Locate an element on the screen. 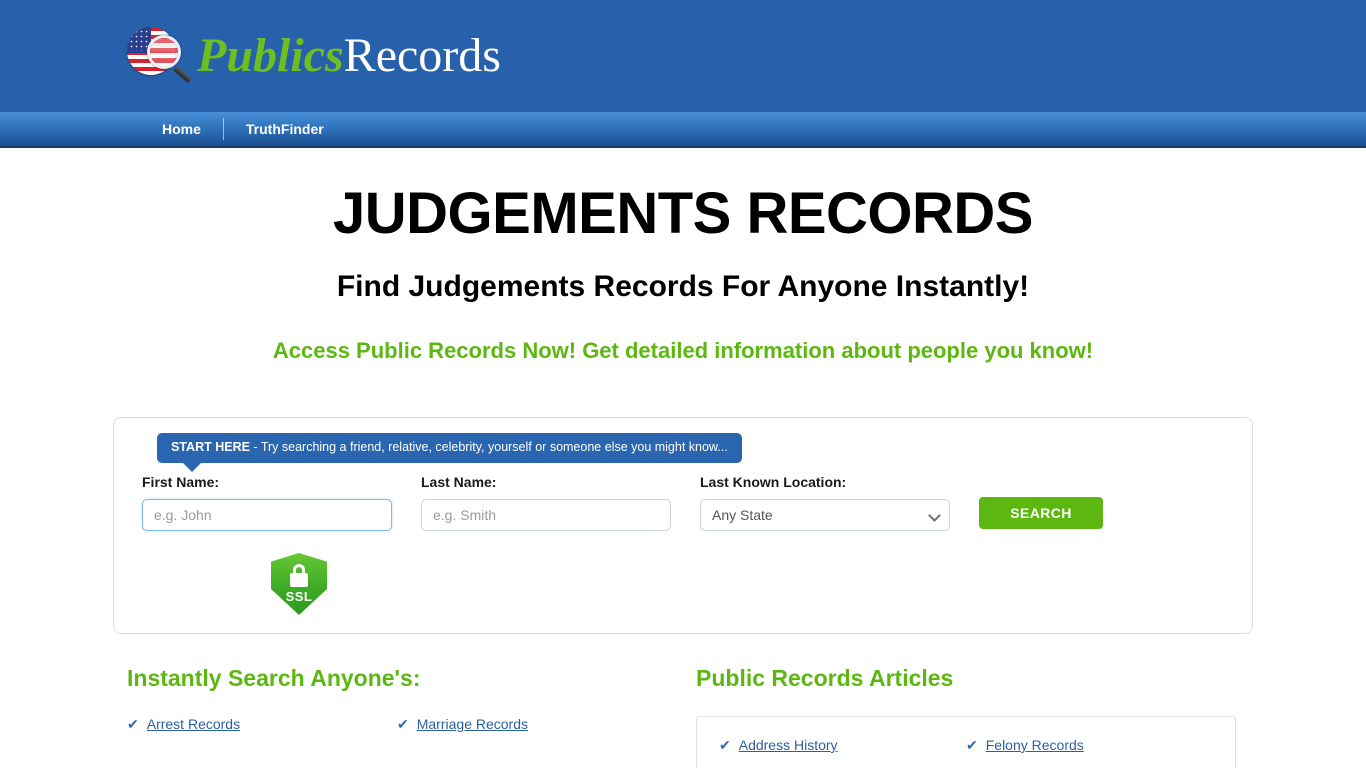 Image resolution: width=1366 pixels, height=768 pixels. instantly-search-links: ✔ Arrest Records ✔ Marriage Records is located at coordinates (397, 734).